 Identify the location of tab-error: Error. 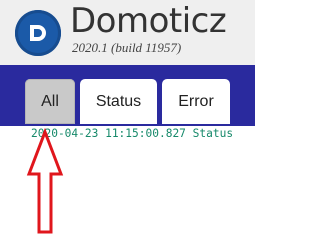
(196, 101).